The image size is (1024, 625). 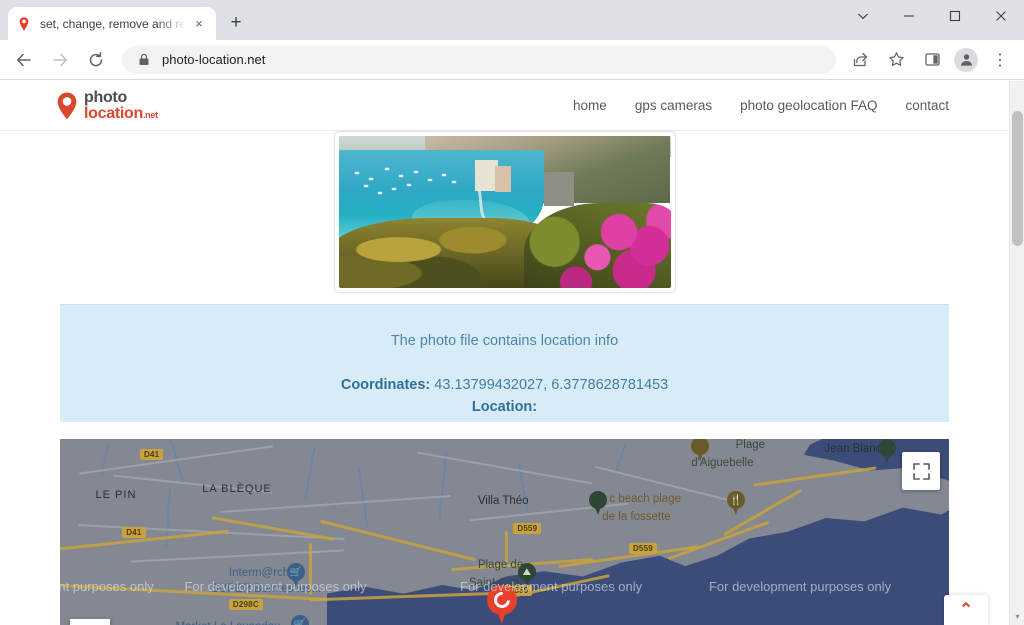 I want to click on share-icon, so click(x=860, y=60).